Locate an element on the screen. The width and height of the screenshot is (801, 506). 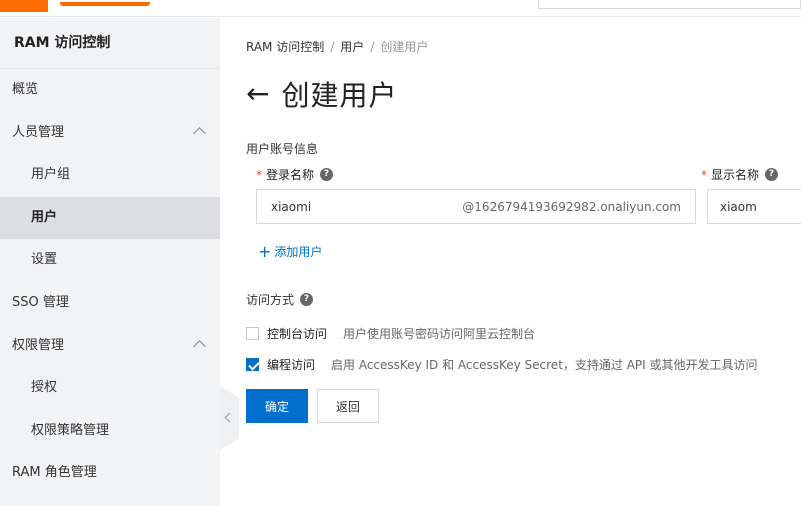
console-access-label: 控制台访问 is located at coordinates (297, 334).